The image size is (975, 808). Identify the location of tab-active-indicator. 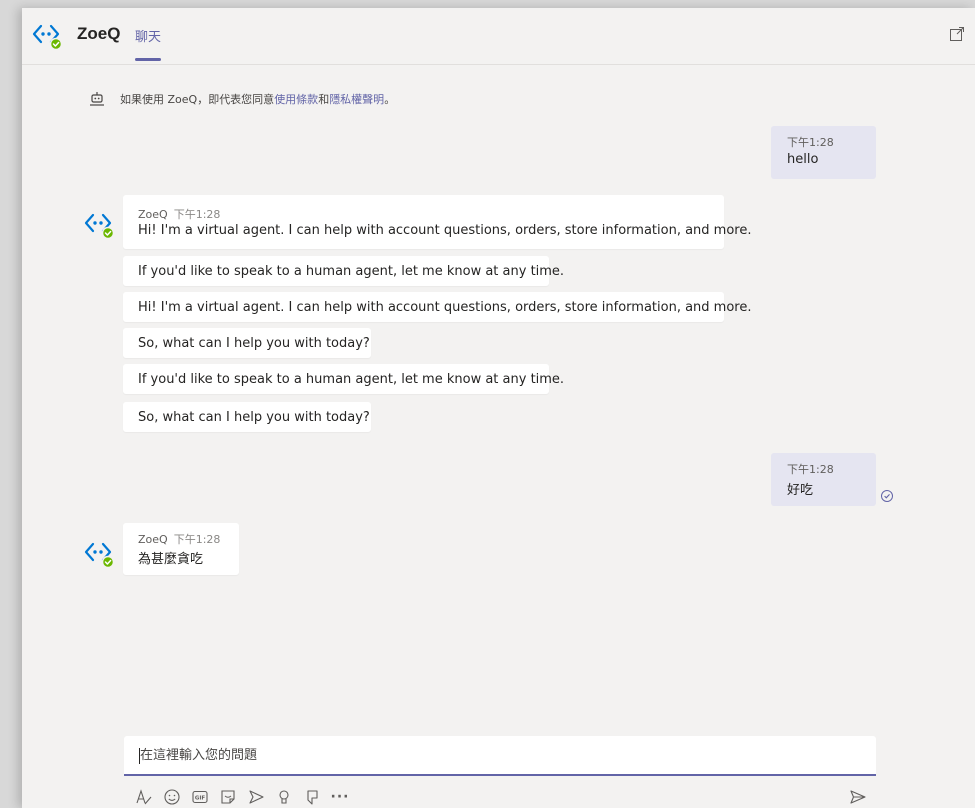
(148, 59).